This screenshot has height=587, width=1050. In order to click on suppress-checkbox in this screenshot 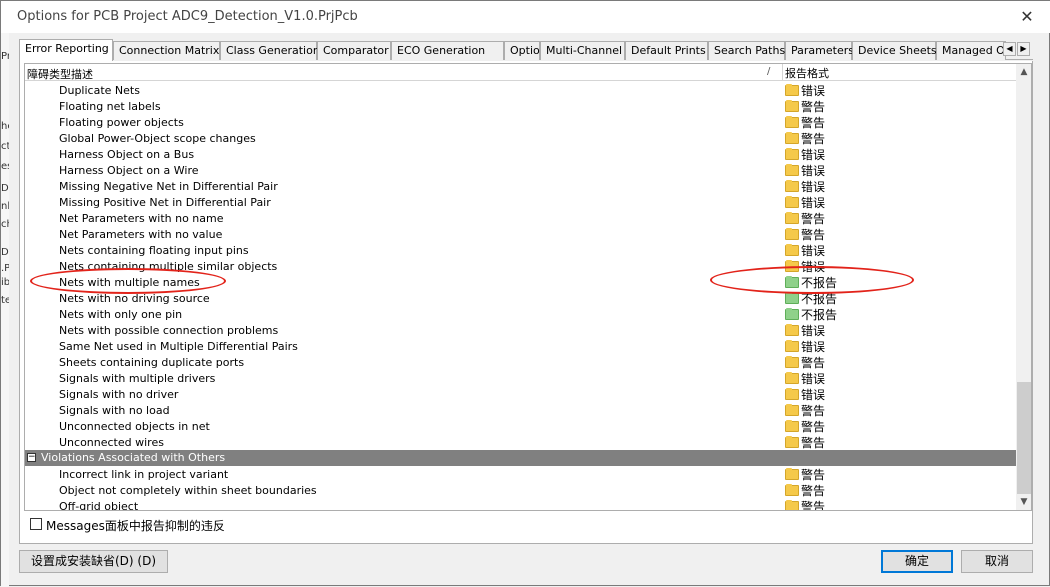, I will do `click(36, 524)`.